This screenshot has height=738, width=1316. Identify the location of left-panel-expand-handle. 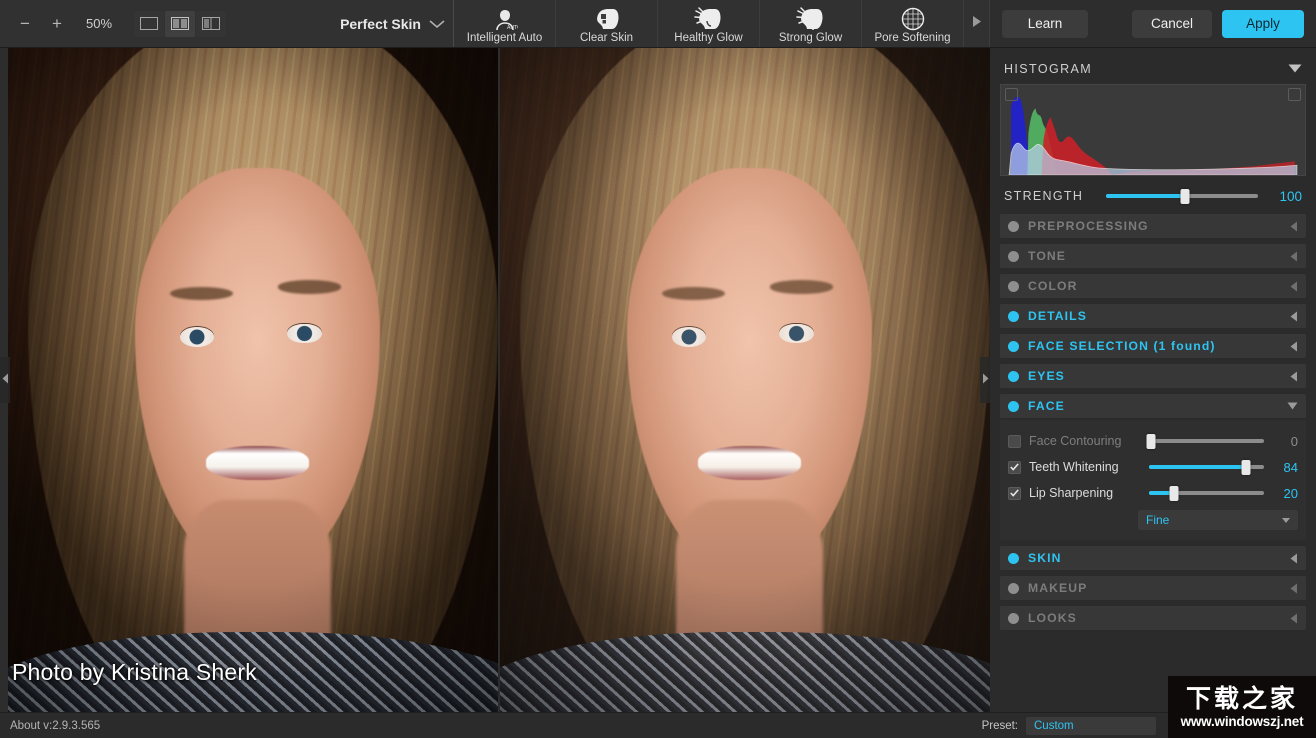
(5, 380).